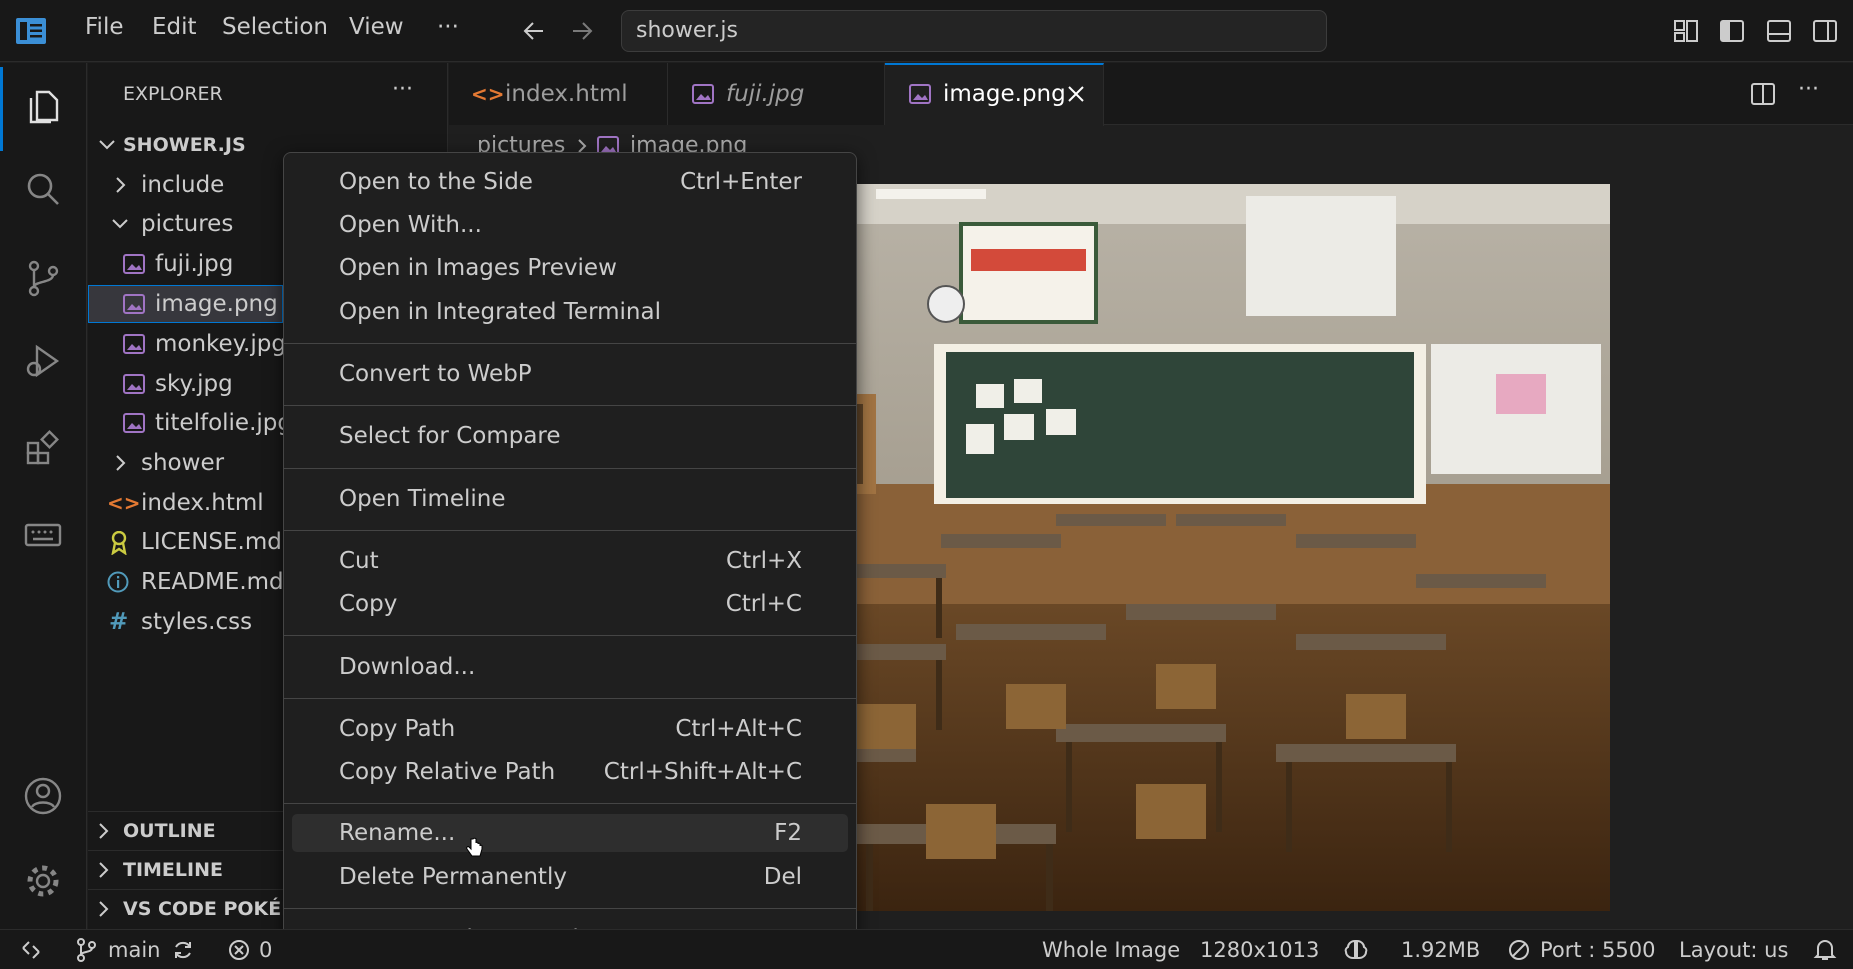 This screenshot has height=969, width=1853. What do you see at coordinates (43, 361) in the screenshot?
I see `run-debug-icon` at bounding box center [43, 361].